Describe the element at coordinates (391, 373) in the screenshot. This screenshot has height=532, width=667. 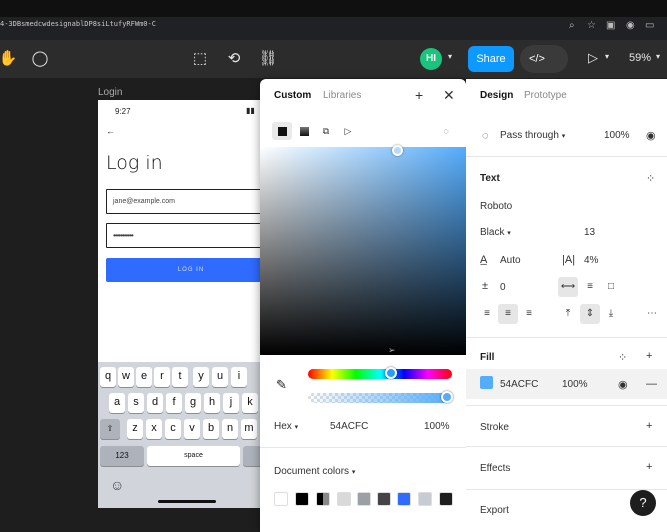
I see `hue-handle` at that location.